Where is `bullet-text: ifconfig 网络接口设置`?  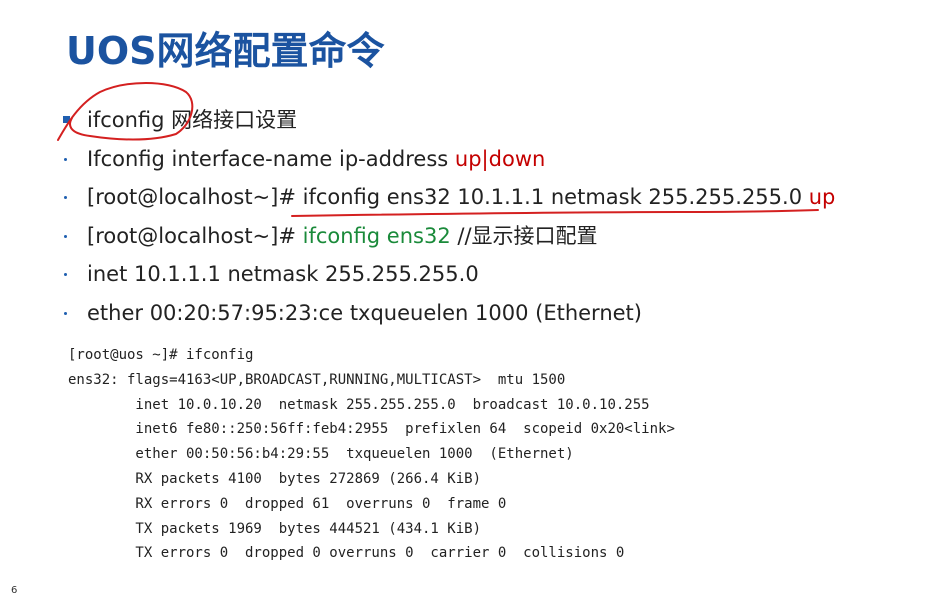 bullet-text: ifconfig 网络接口设置 is located at coordinates (192, 120).